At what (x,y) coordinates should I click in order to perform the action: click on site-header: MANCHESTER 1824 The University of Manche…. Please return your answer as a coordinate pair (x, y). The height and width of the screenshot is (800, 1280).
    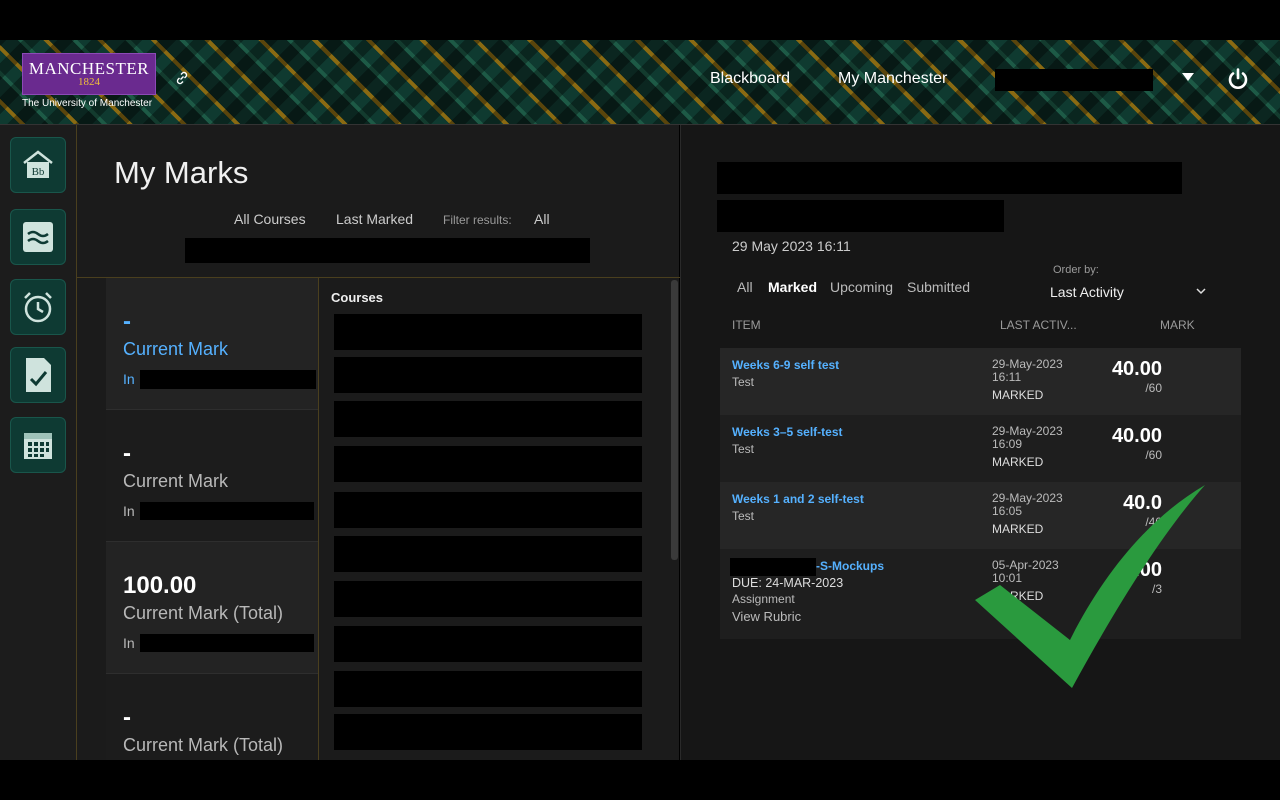
    Looking at the image, I should click on (640, 82).